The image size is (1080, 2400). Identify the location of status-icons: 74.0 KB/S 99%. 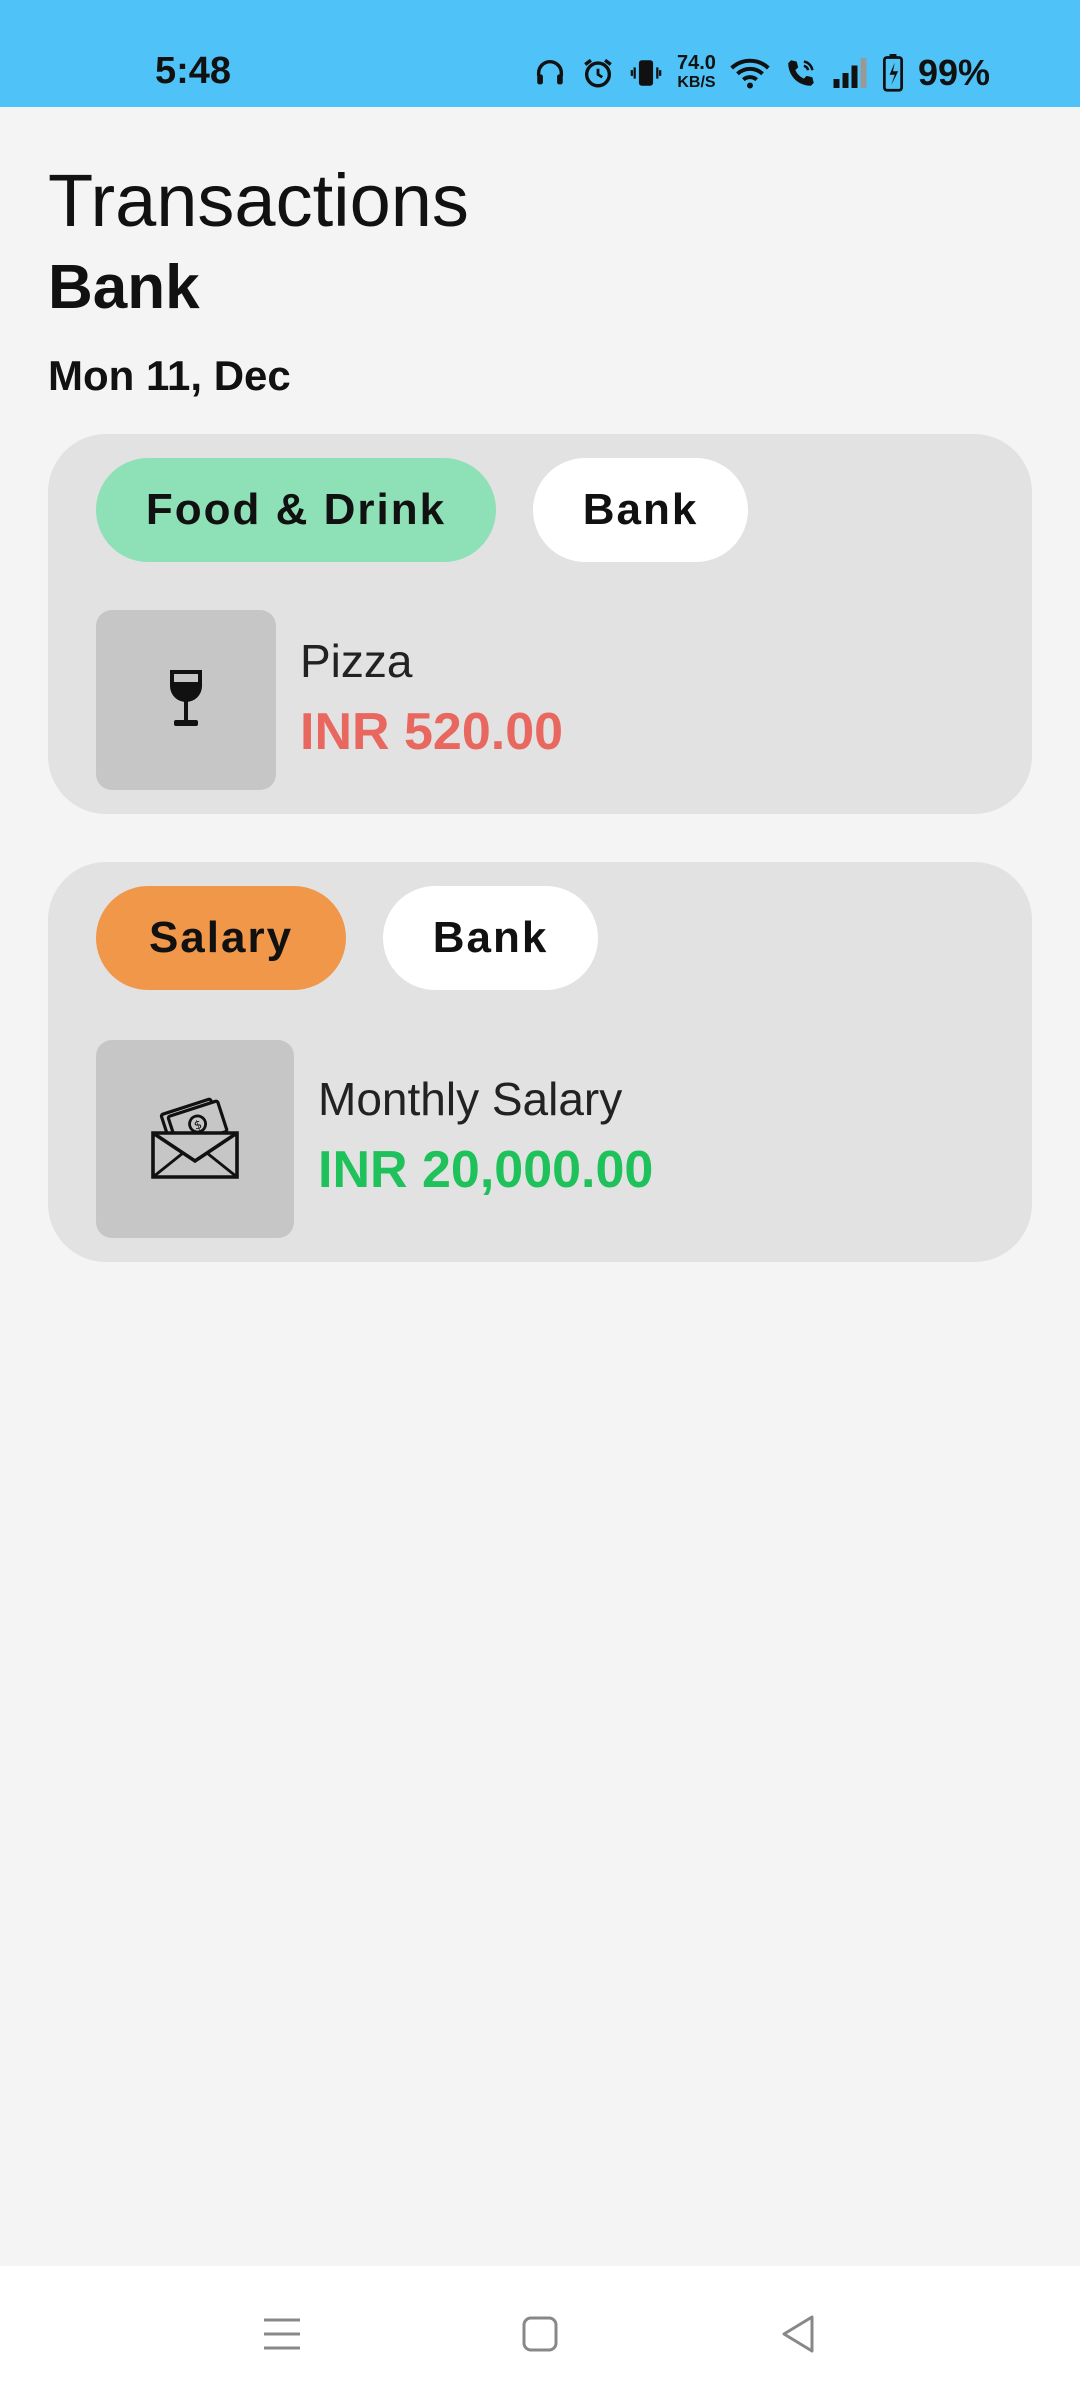
(761, 73).